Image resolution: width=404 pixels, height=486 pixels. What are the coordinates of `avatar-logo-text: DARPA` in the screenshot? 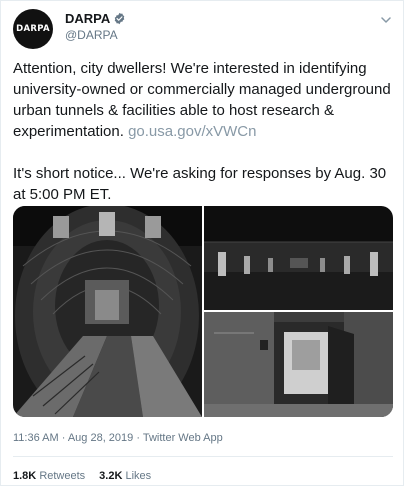 It's located at (33, 29).